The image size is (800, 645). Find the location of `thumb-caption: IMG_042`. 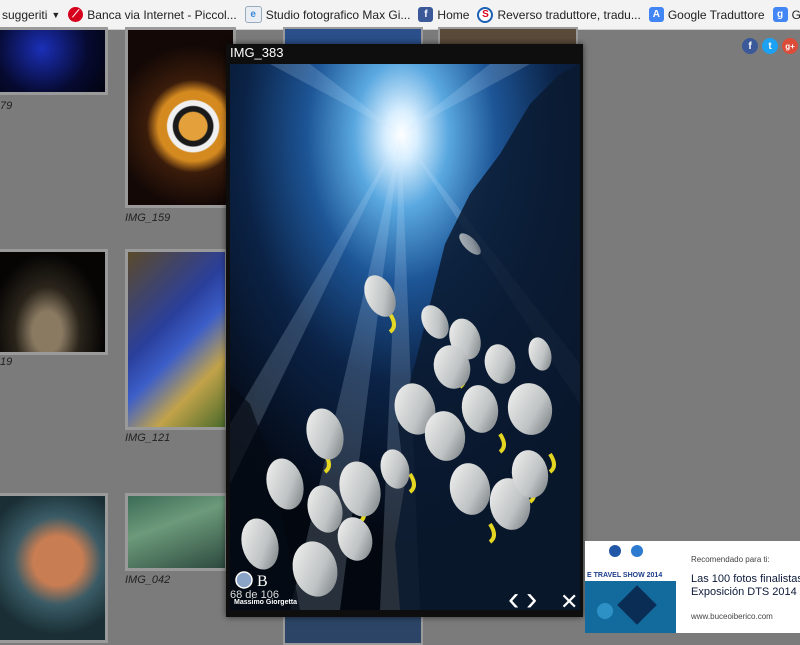

thumb-caption: IMG_042 is located at coordinates (148, 580).